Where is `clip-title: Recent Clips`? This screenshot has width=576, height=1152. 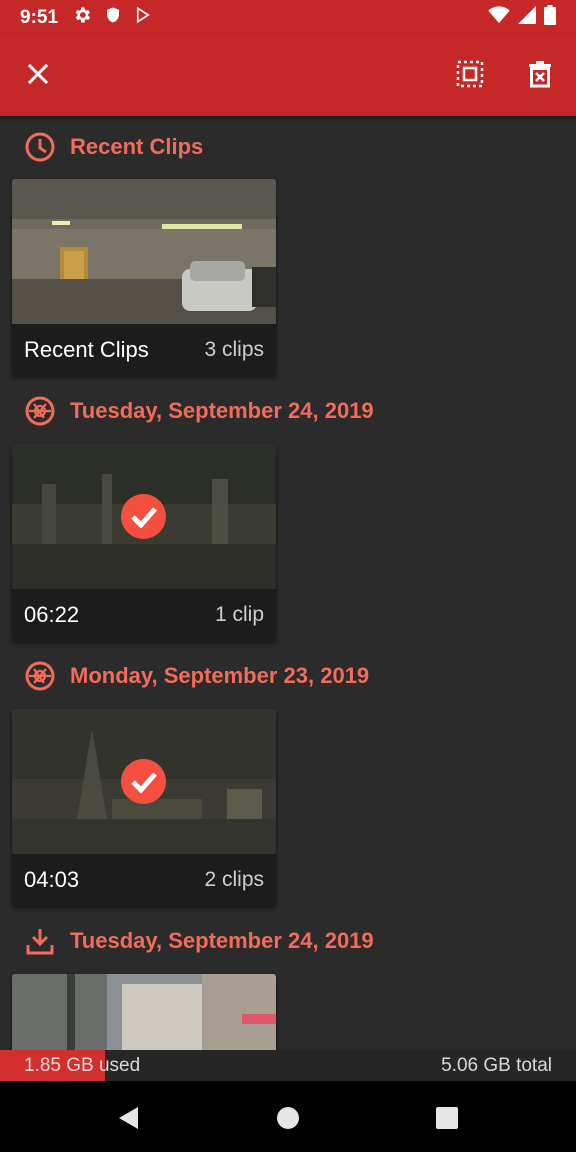 clip-title: Recent Clips is located at coordinates (86, 349).